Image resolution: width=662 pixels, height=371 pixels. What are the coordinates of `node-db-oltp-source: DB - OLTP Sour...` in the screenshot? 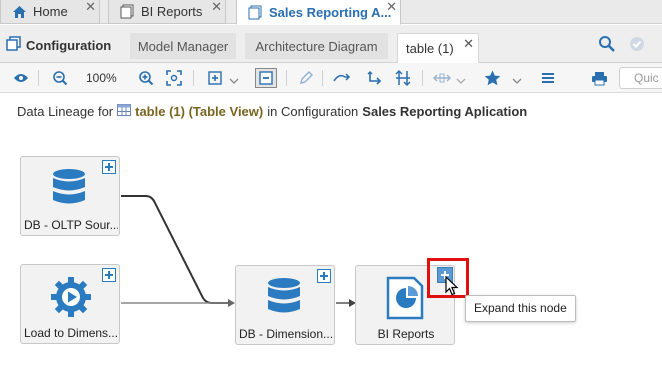 It's located at (70, 196).